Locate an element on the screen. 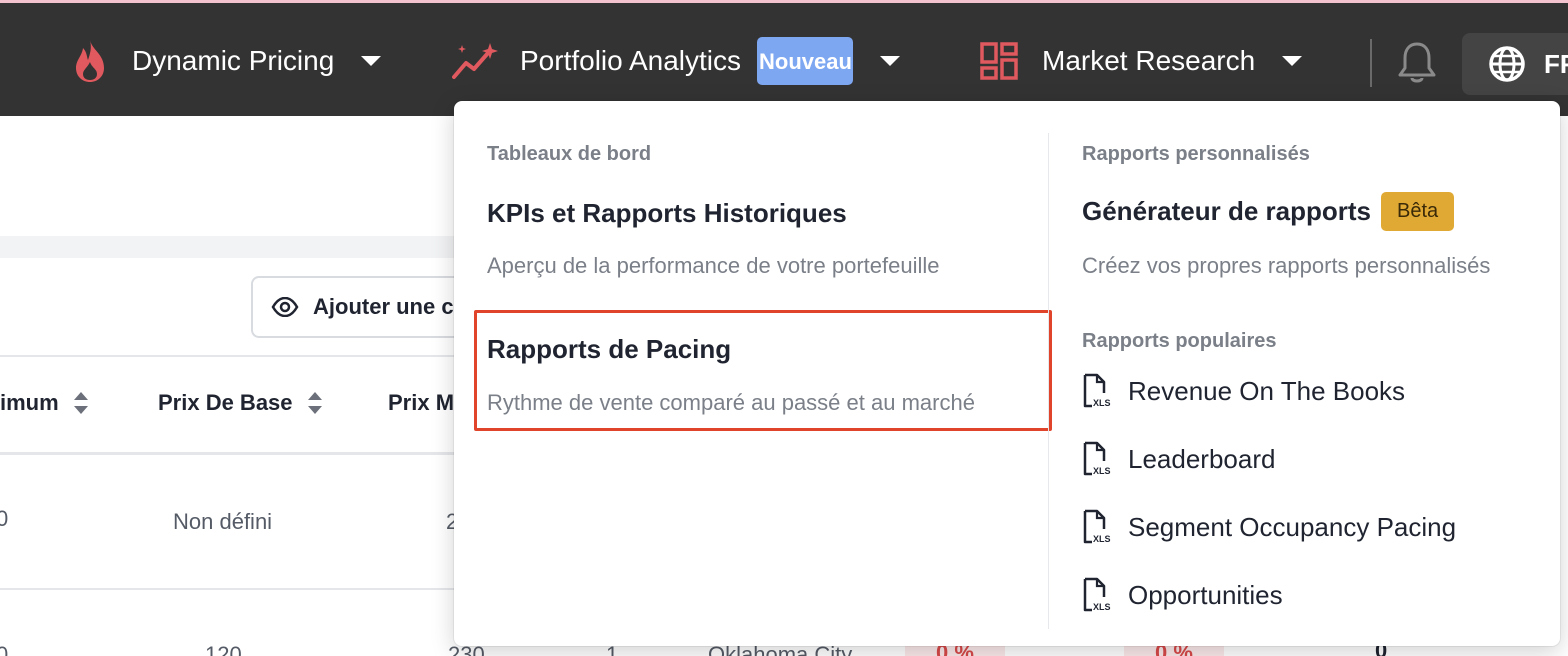  column-header-prix-de-base: Prix De Base is located at coordinates (240, 403).